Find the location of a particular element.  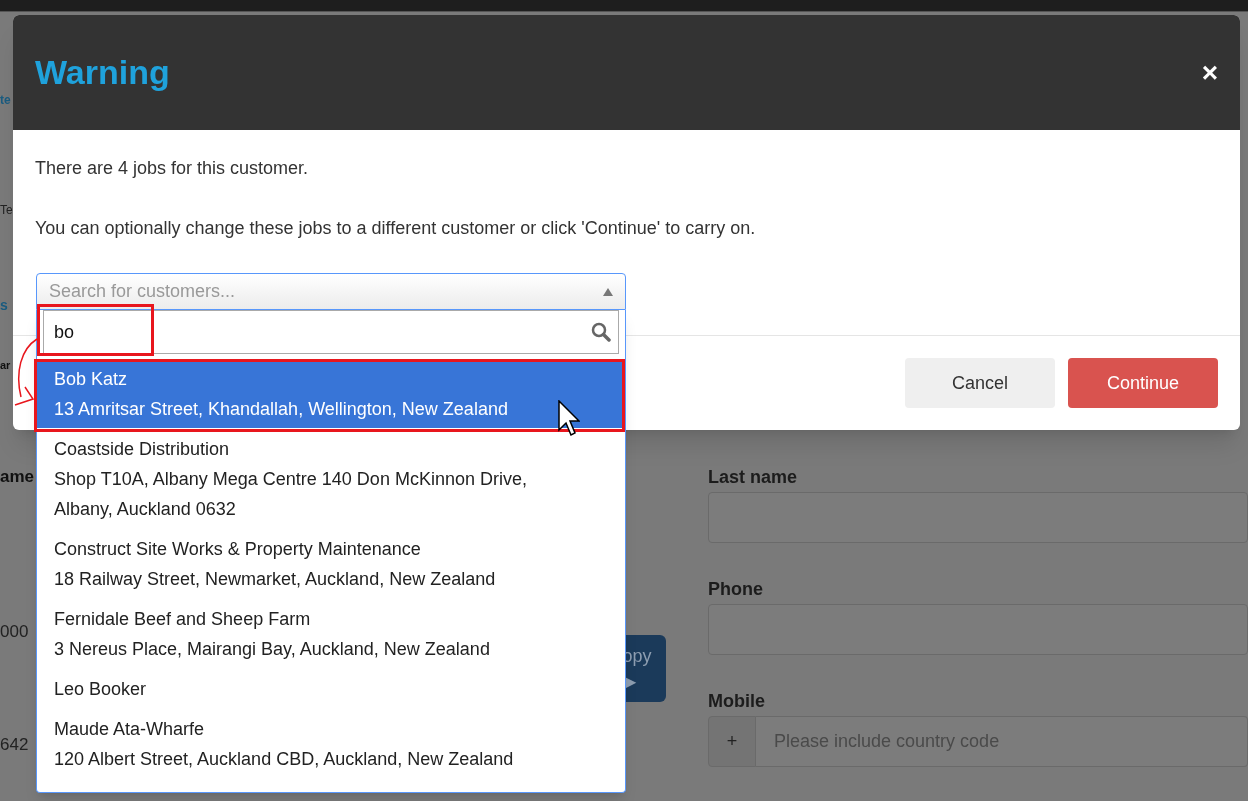

customer-name: Coastside Distribution is located at coordinates (142, 449).